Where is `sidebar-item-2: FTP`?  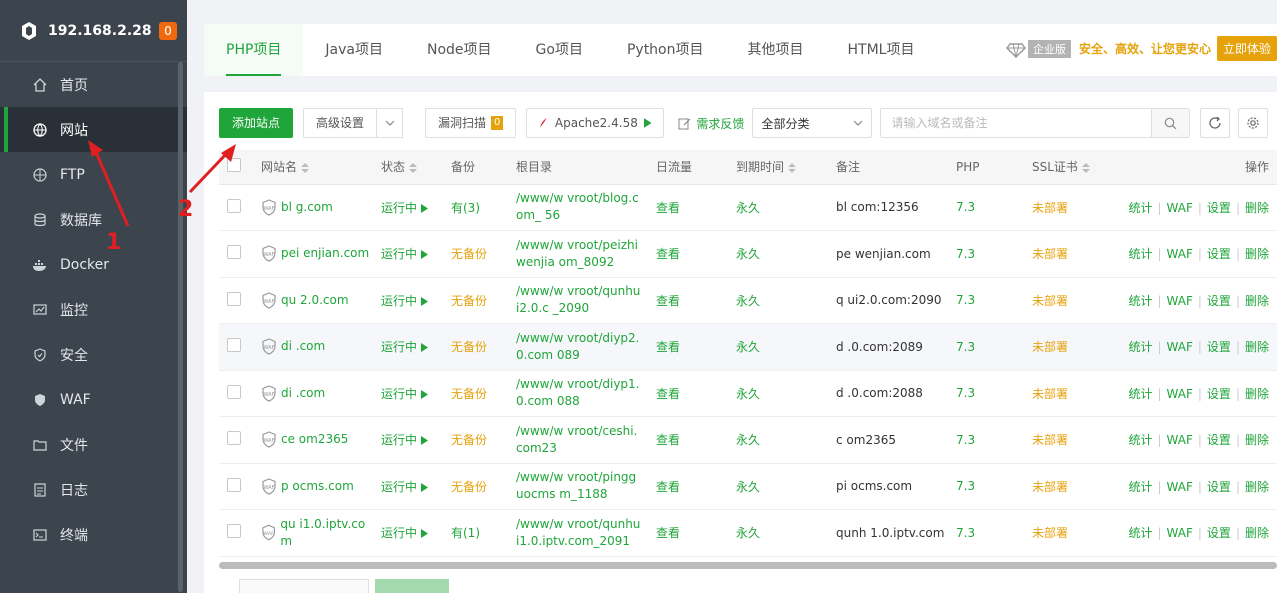 sidebar-item-2: FTP is located at coordinates (93, 174).